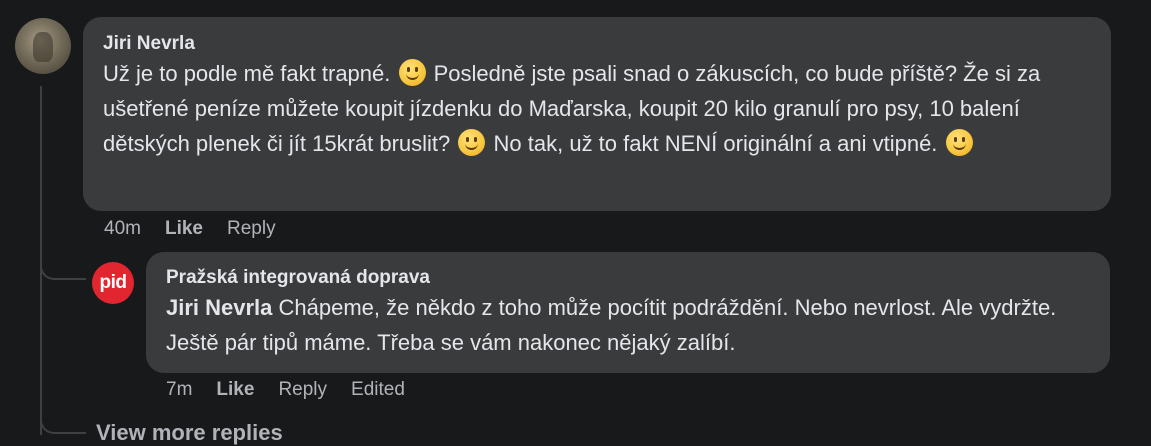 The image size is (1151, 446). Describe the element at coordinates (247, 73) in the screenshot. I see `comment-text-part: Už je to podle mě fakt trapné.` at that location.